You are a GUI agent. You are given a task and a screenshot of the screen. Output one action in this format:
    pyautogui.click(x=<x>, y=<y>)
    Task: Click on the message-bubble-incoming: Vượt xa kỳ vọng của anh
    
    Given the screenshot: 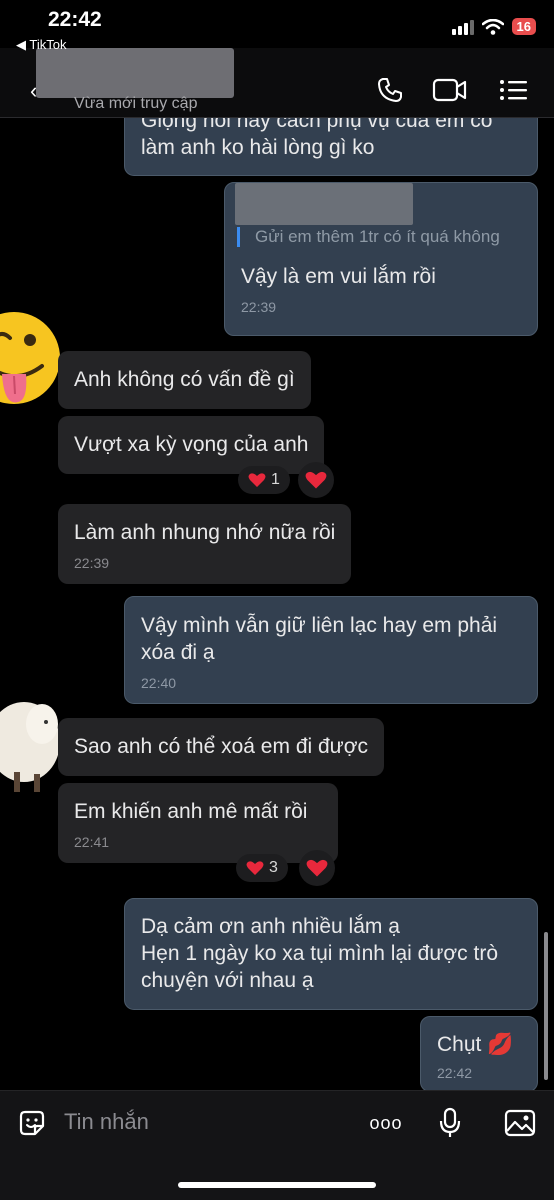 What is the action you would take?
    pyautogui.click(x=191, y=445)
    